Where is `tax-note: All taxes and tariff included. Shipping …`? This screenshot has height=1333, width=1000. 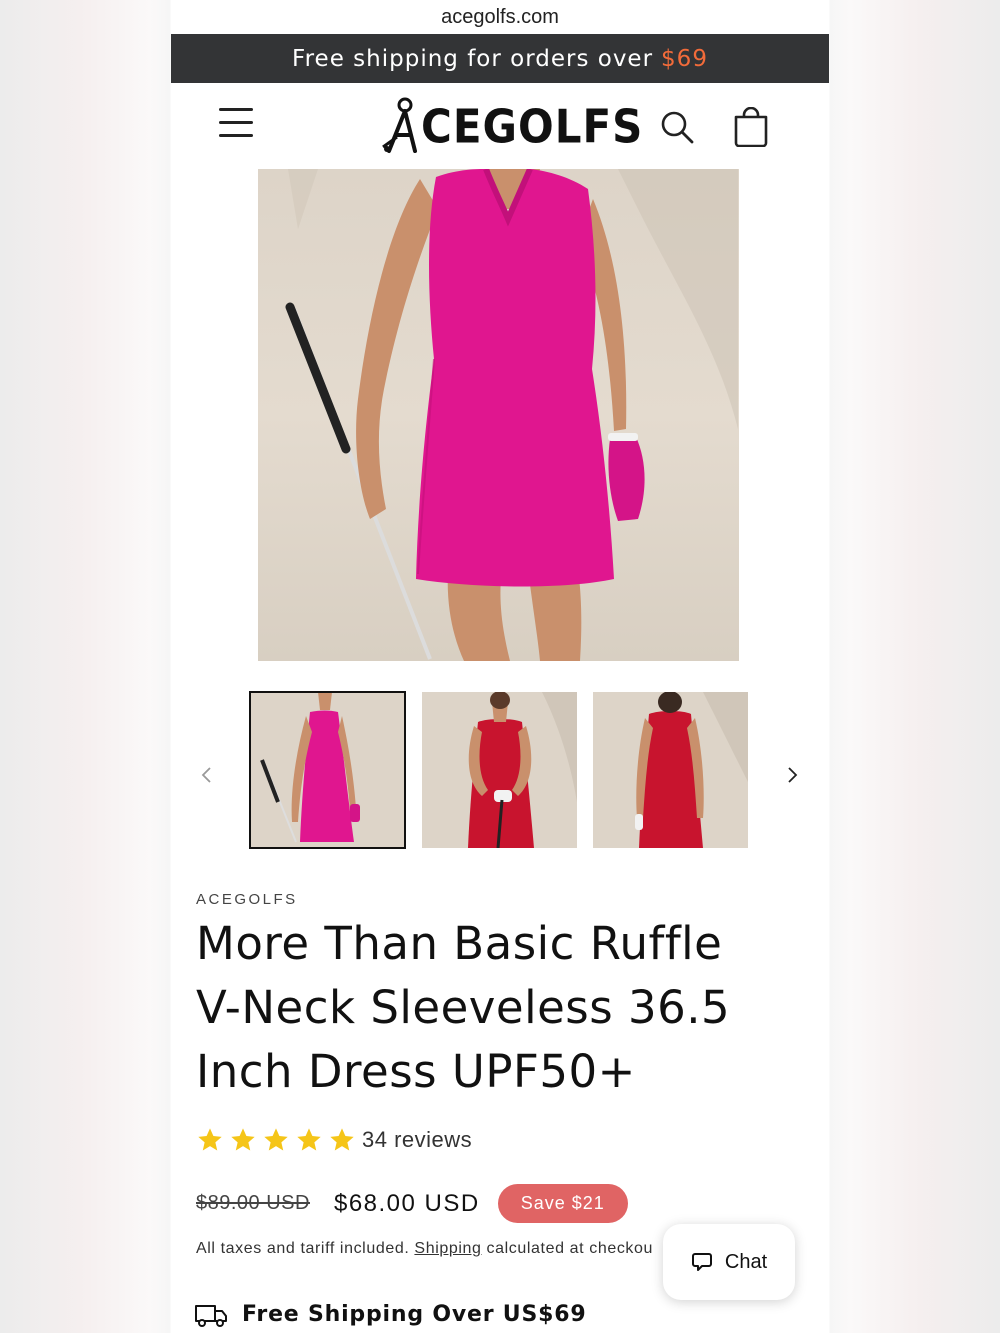 tax-note: All taxes and tariff included. Shipping … is located at coordinates (424, 1249).